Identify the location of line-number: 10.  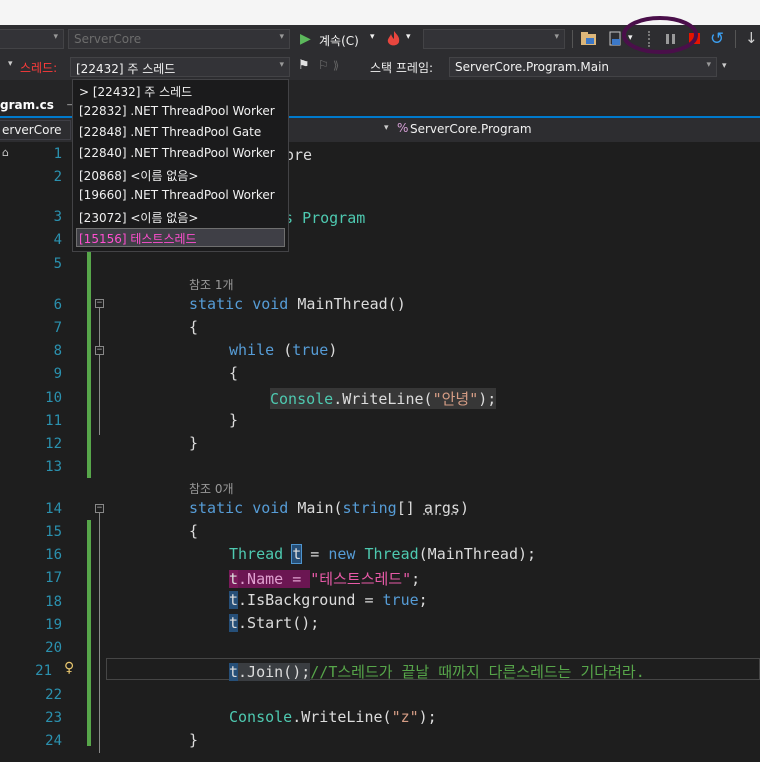
(53, 398).